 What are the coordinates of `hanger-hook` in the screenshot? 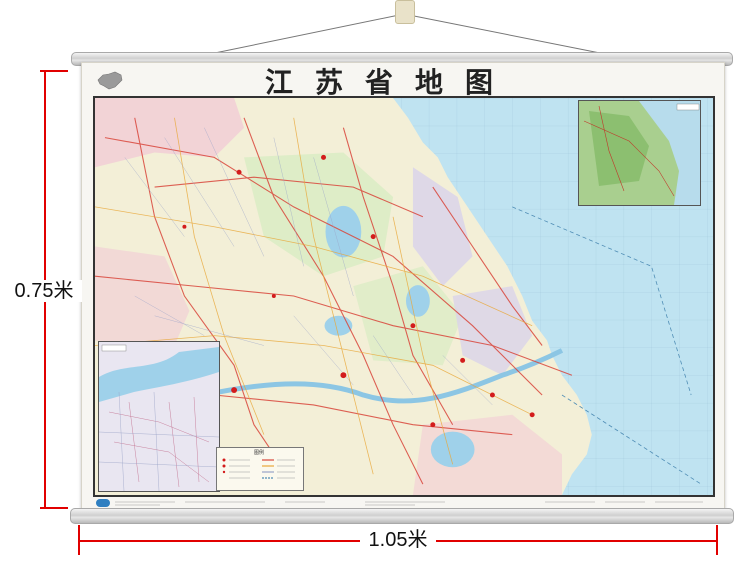 It's located at (405, 12).